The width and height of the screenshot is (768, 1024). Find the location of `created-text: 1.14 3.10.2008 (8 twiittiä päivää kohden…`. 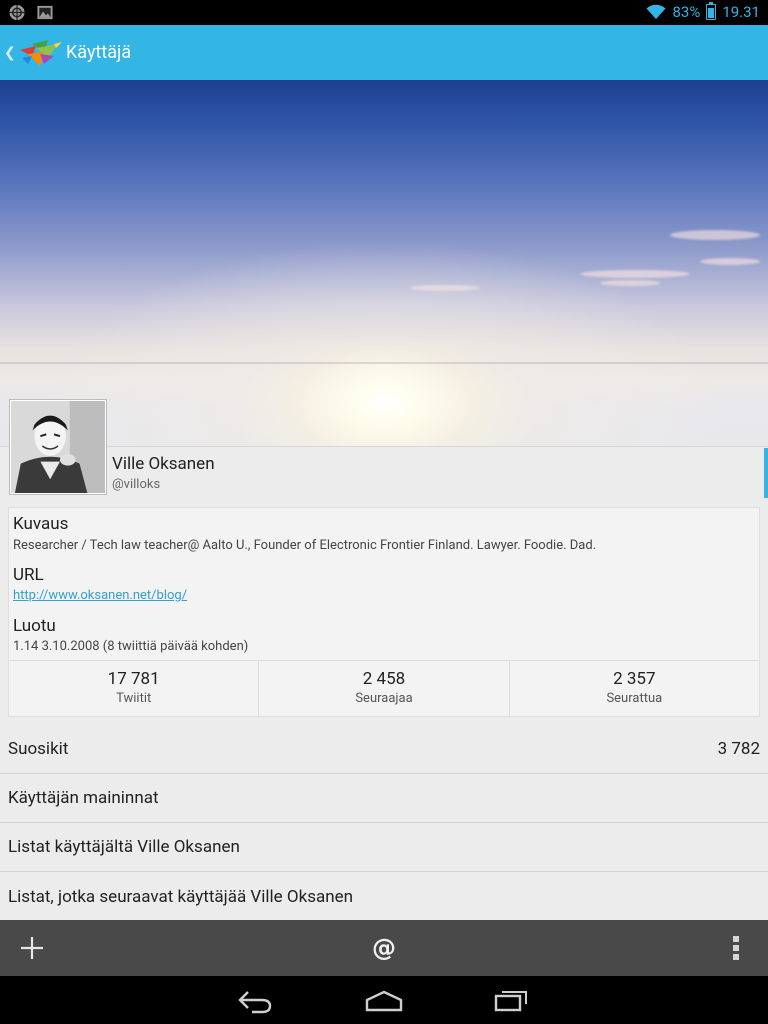

created-text: 1.14 3.10.2008 (8 twiittiä päivää kohden… is located at coordinates (131, 646).